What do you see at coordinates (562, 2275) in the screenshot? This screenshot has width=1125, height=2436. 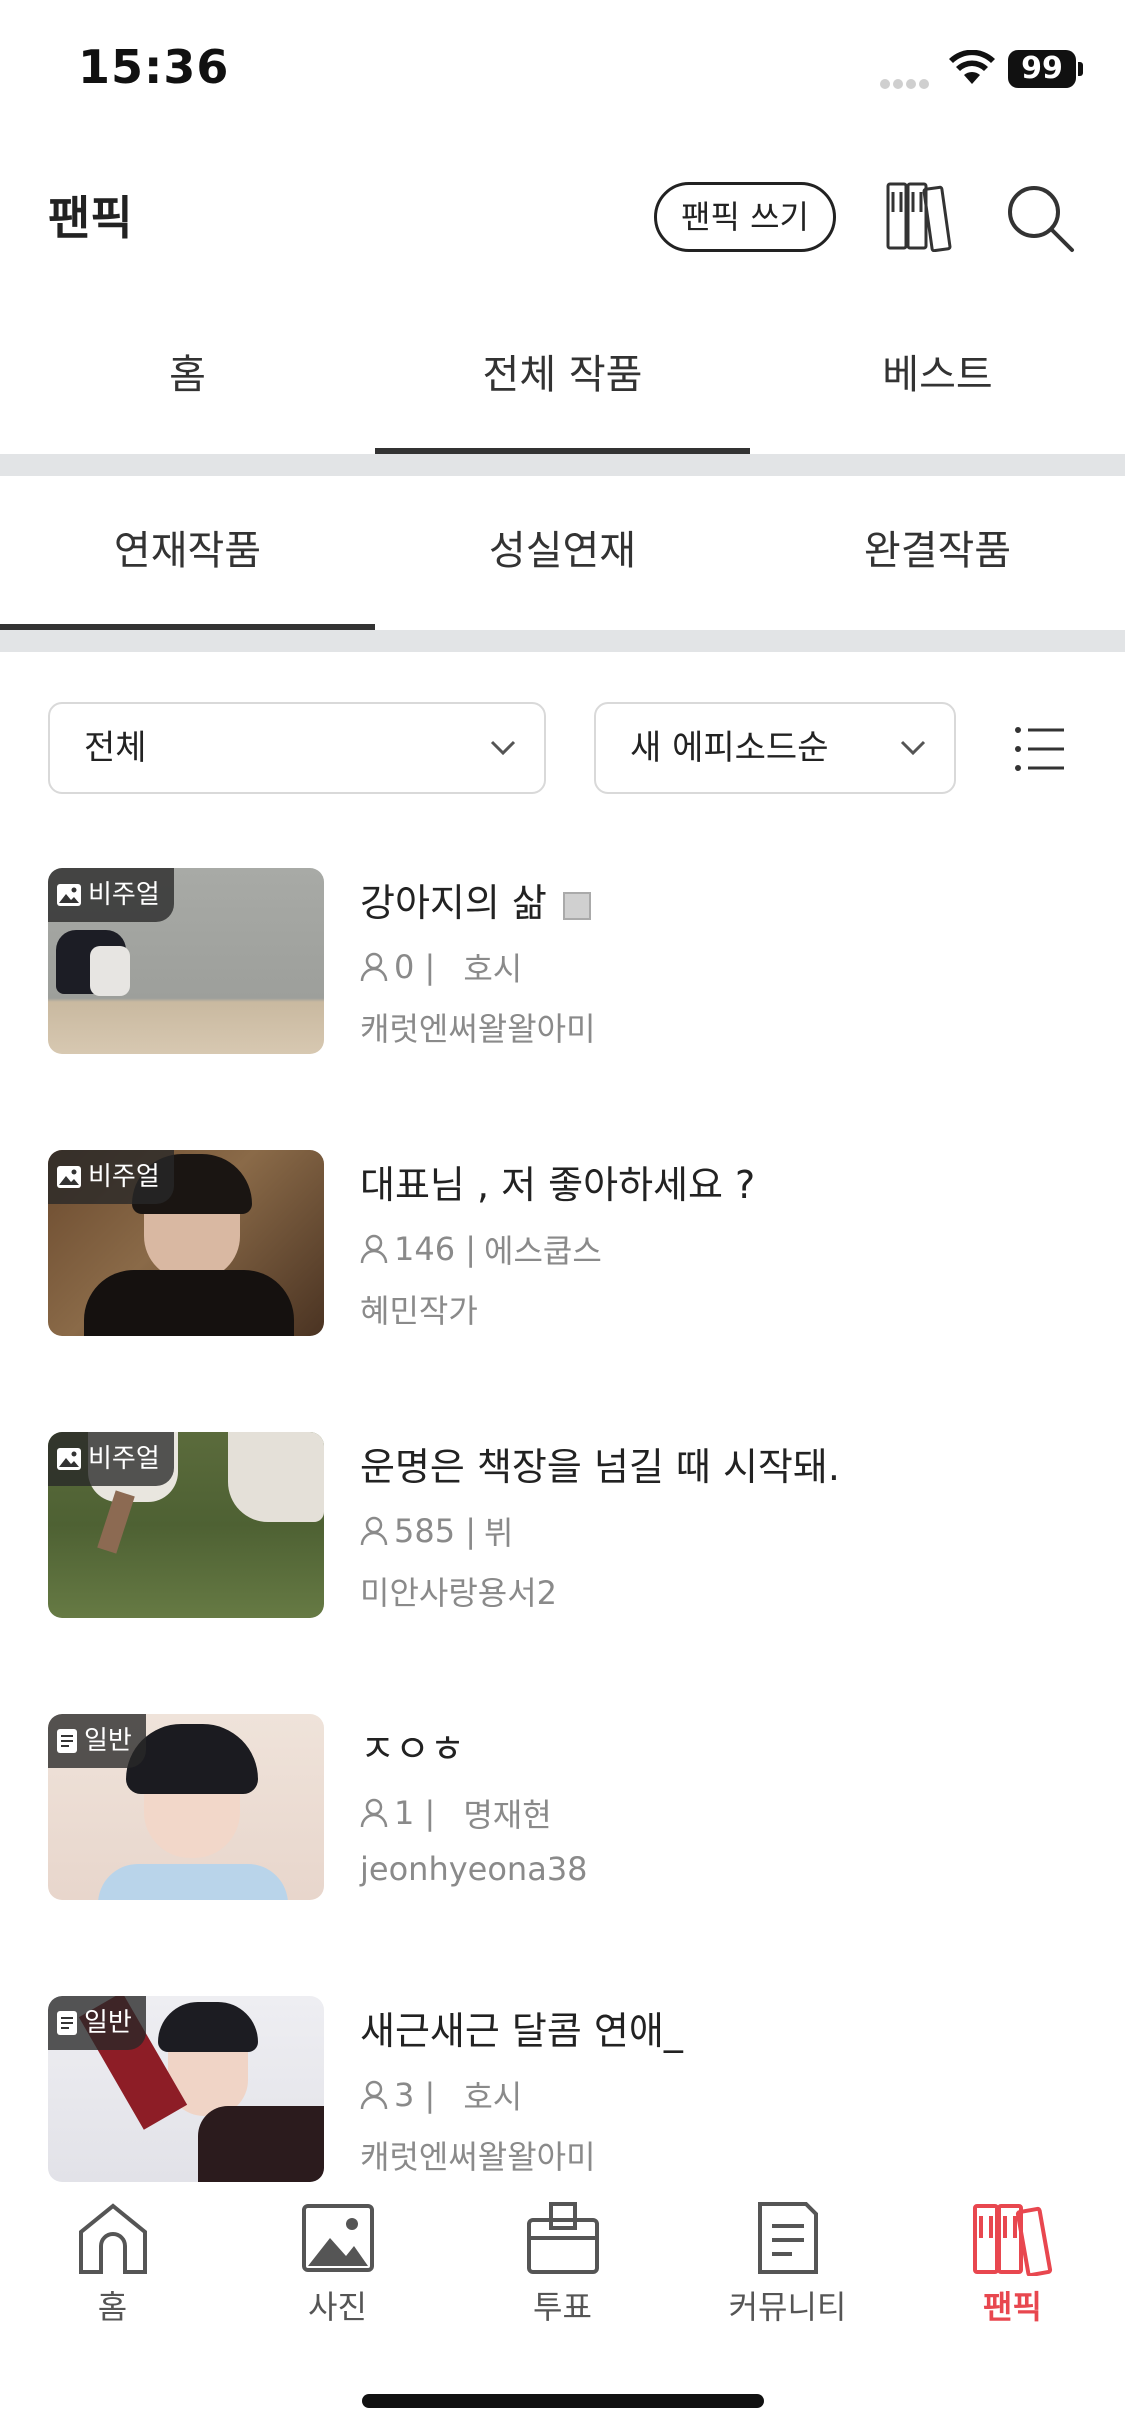 I see `nav-vote: 투표` at bounding box center [562, 2275].